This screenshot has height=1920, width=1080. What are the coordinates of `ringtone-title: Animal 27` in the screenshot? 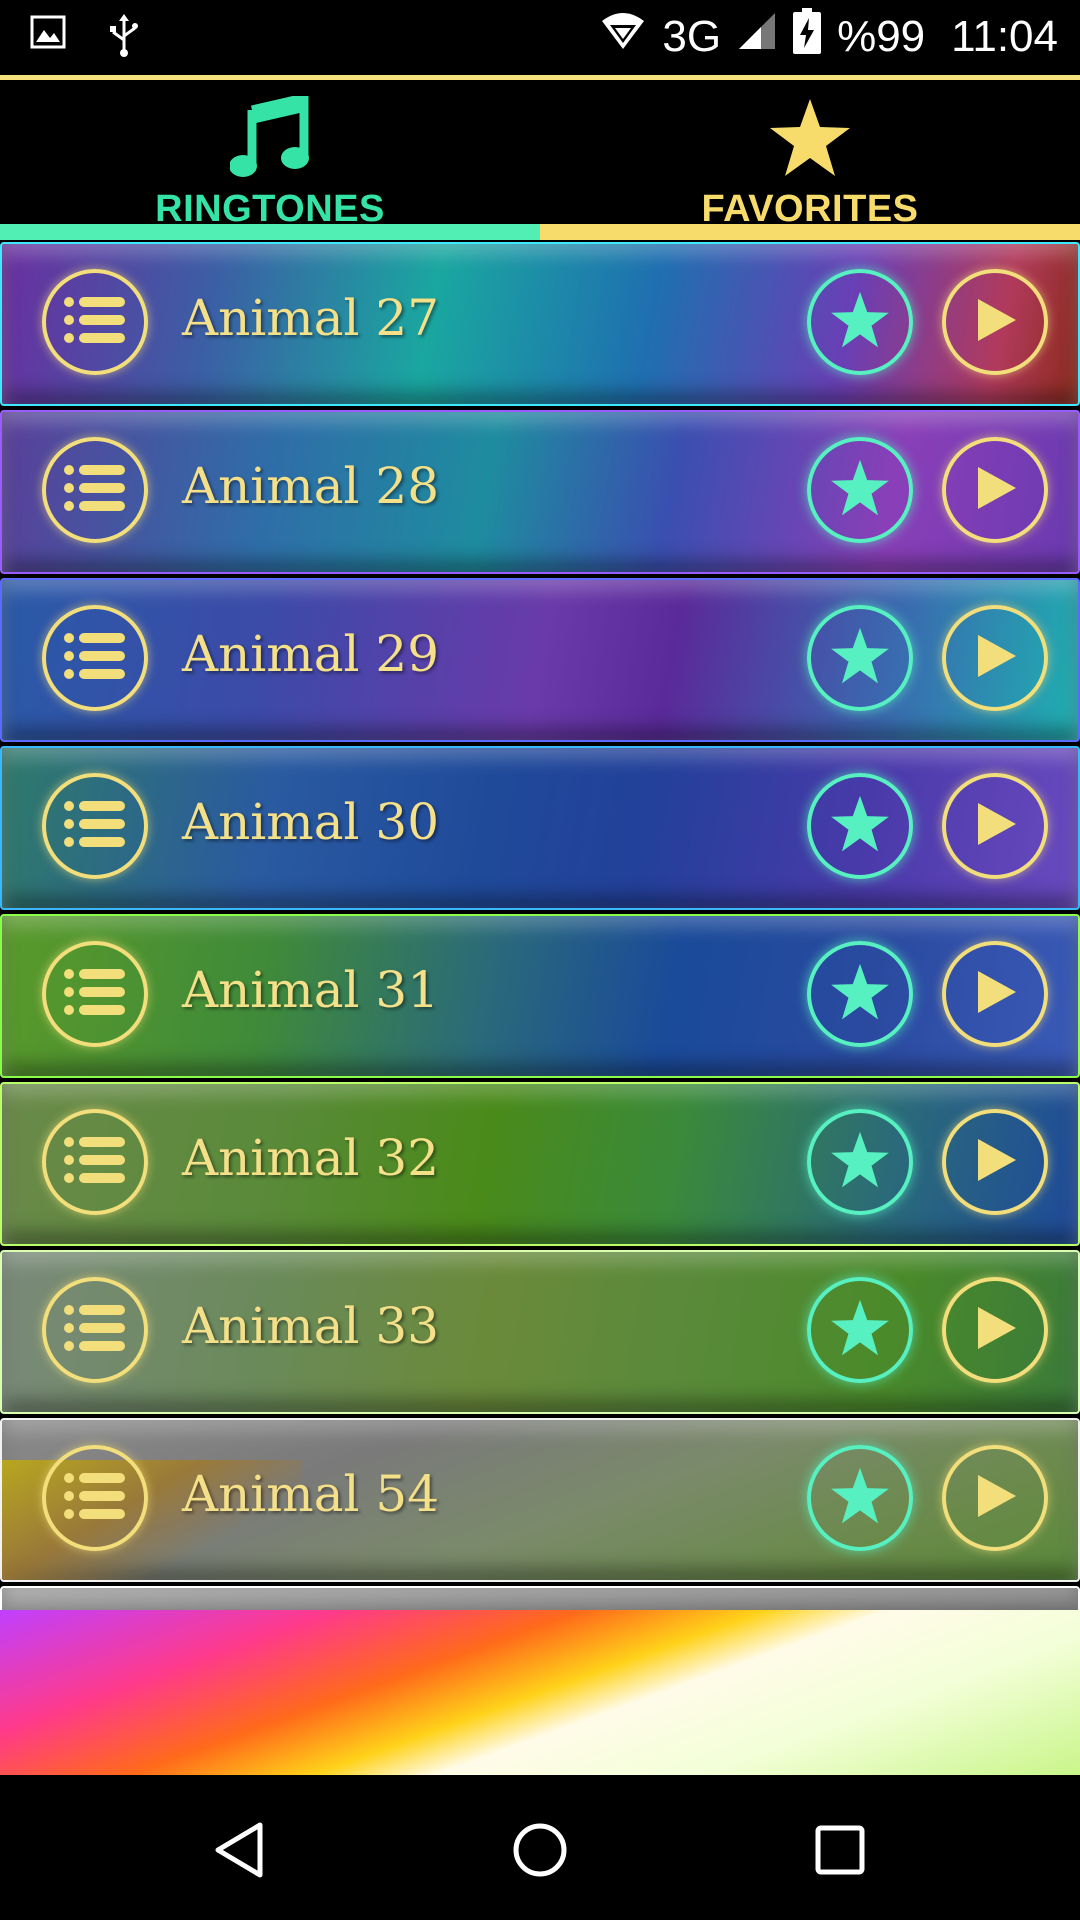 It's located at (311, 318).